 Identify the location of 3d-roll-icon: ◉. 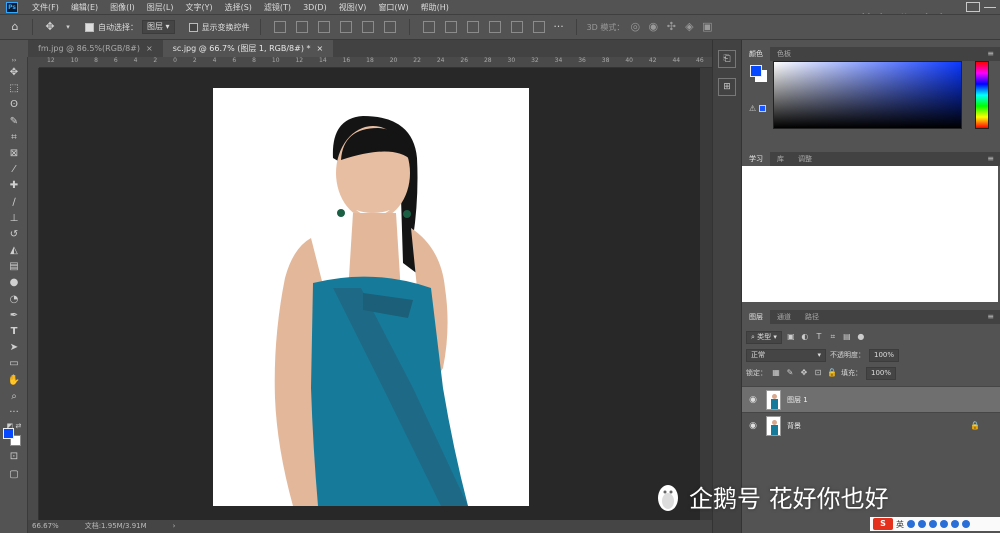
(653, 27).